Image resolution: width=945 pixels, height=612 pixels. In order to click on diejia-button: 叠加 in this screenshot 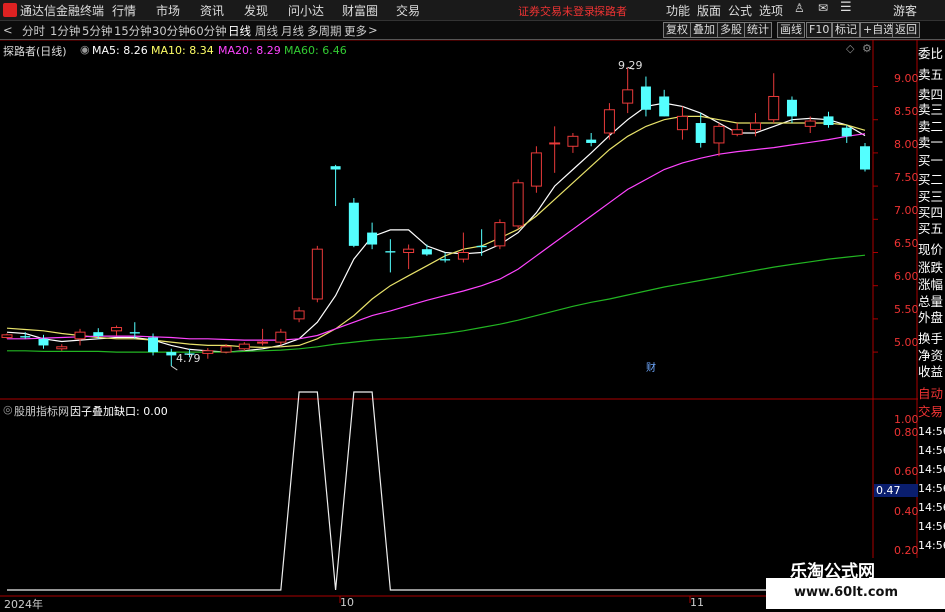, I will do `click(704, 30)`.